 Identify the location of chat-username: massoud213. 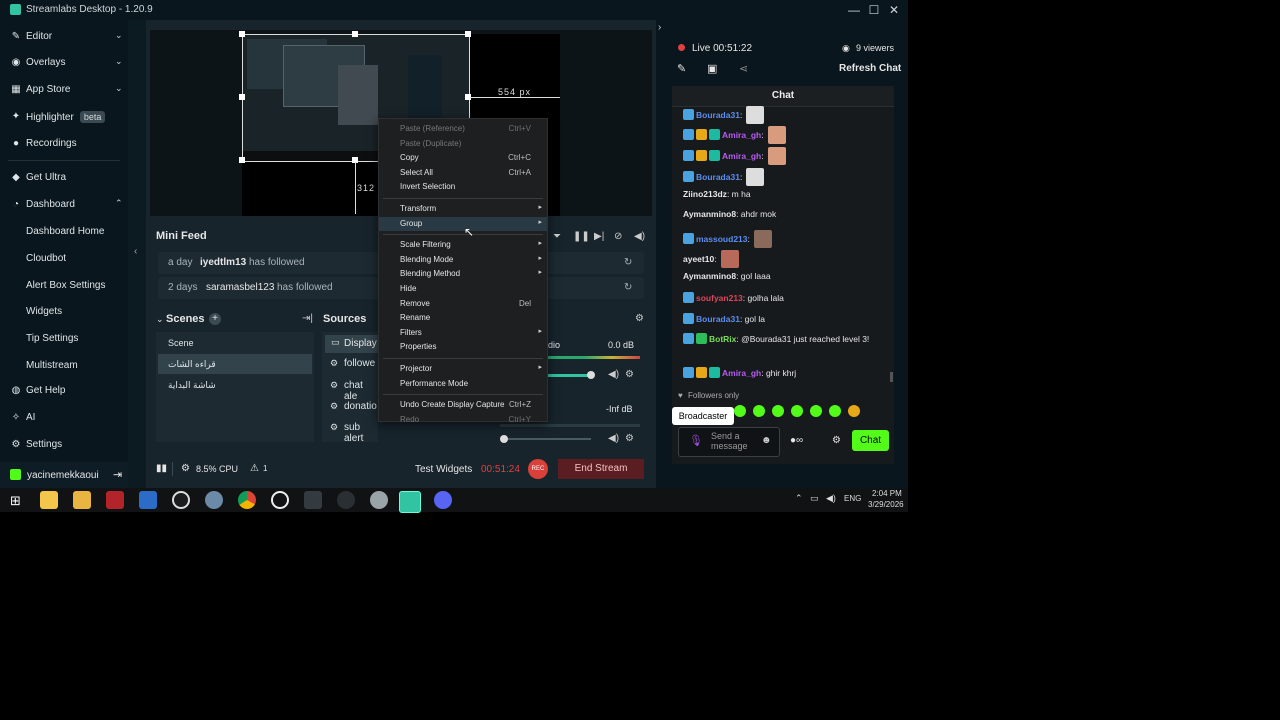
(722, 239).